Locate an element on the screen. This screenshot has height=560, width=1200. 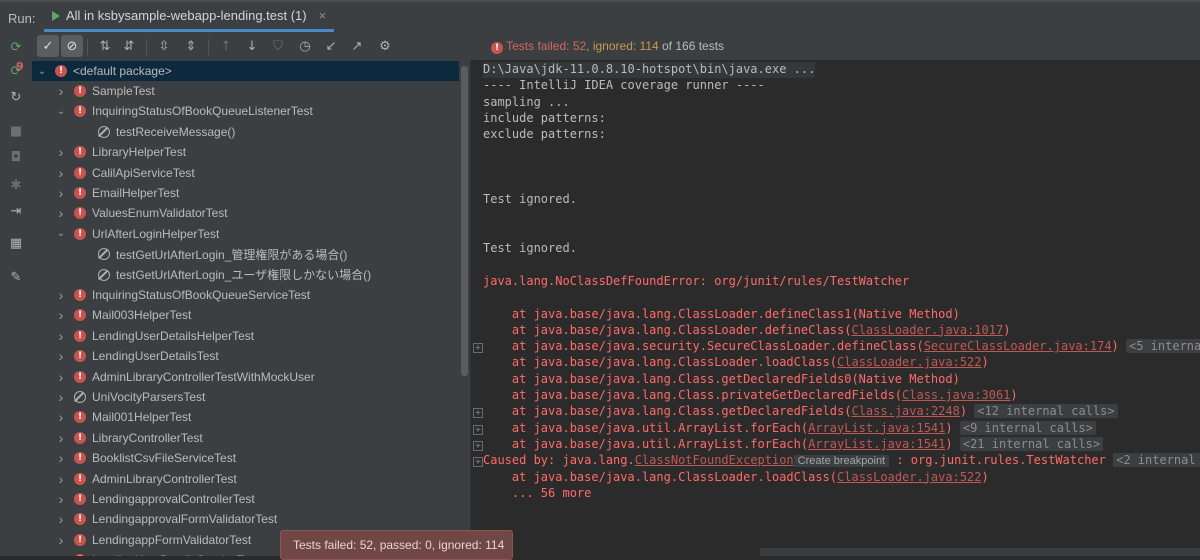
show-ignored-button: ⊘ is located at coordinates (72, 46).